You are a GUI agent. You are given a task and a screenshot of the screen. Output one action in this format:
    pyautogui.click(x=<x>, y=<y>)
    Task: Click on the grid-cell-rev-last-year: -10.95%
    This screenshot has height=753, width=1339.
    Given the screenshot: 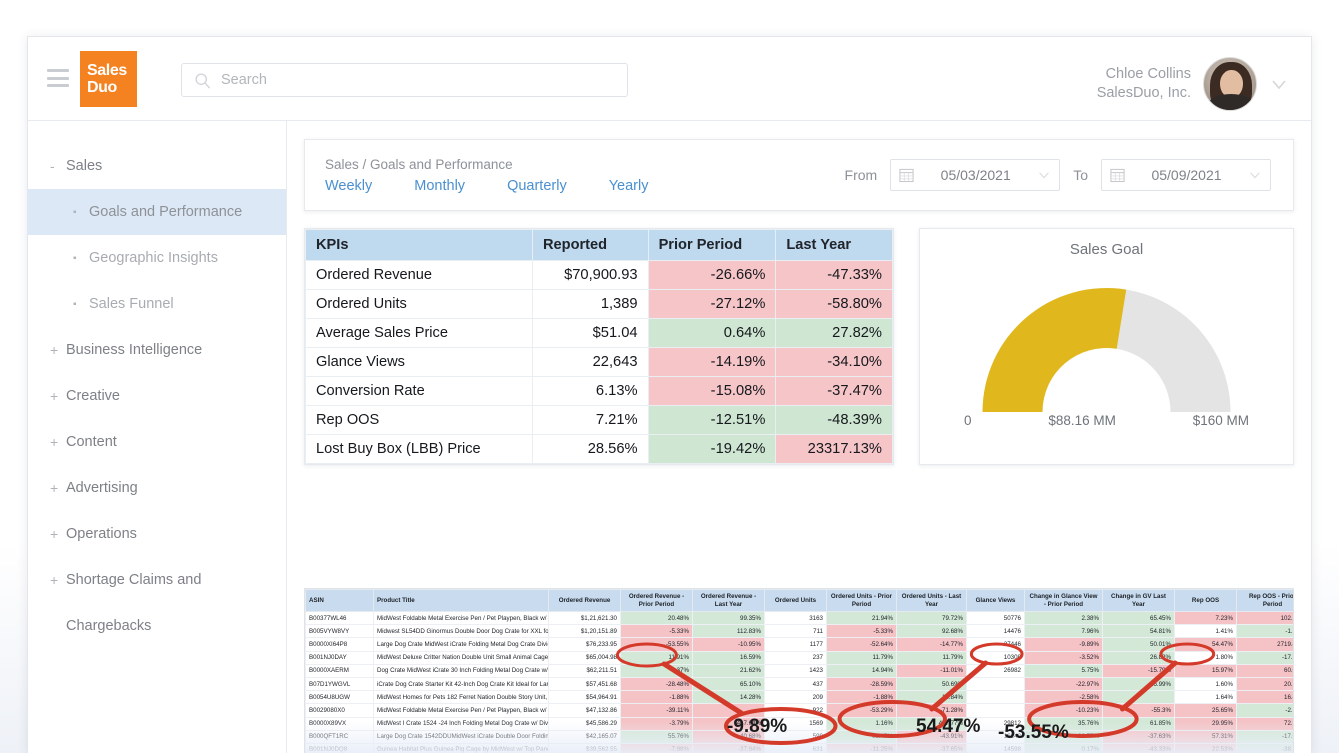 What is the action you would take?
    pyautogui.click(x=728, y=644)
    